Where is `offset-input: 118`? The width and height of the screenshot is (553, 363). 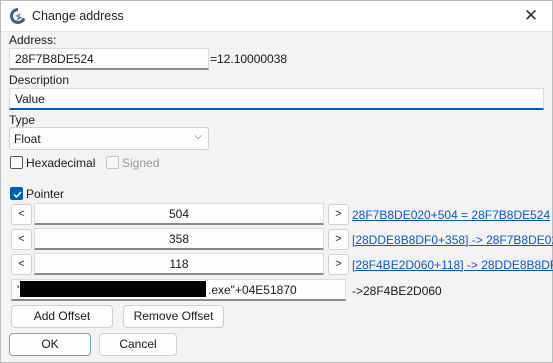
offset-input: 118 is located at coordinates (179, 264).